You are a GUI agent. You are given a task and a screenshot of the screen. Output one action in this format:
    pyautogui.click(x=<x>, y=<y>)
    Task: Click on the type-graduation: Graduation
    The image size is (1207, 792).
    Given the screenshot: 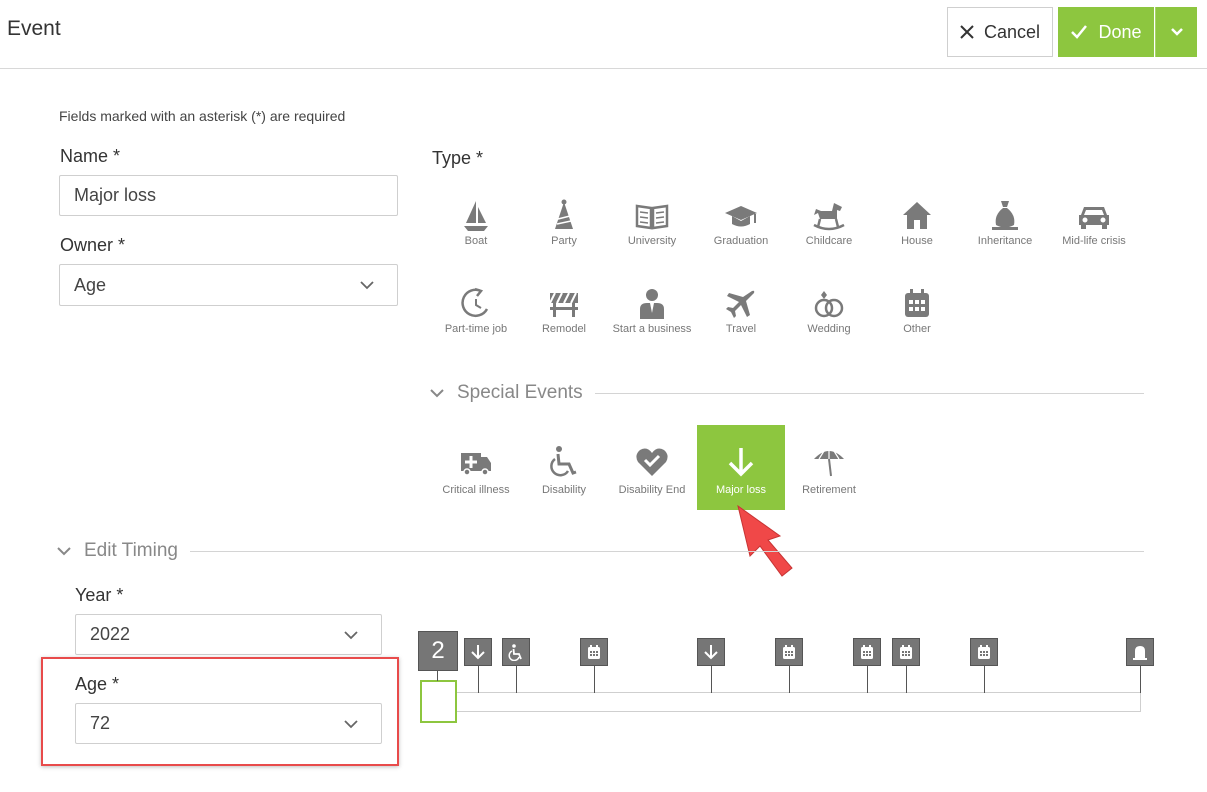 What is the action you would take?
    pyautogui.click(x=741, y=233)
    